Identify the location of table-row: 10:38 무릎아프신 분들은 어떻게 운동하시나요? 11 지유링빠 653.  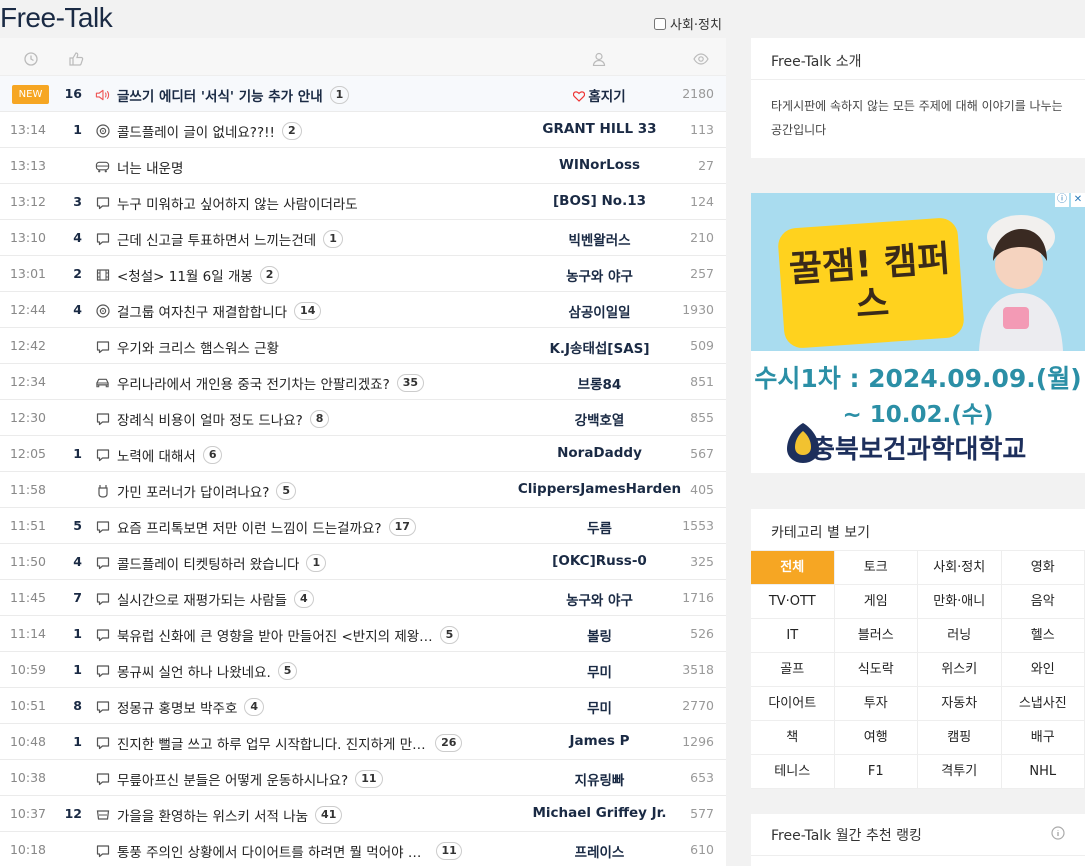
(363, 778).